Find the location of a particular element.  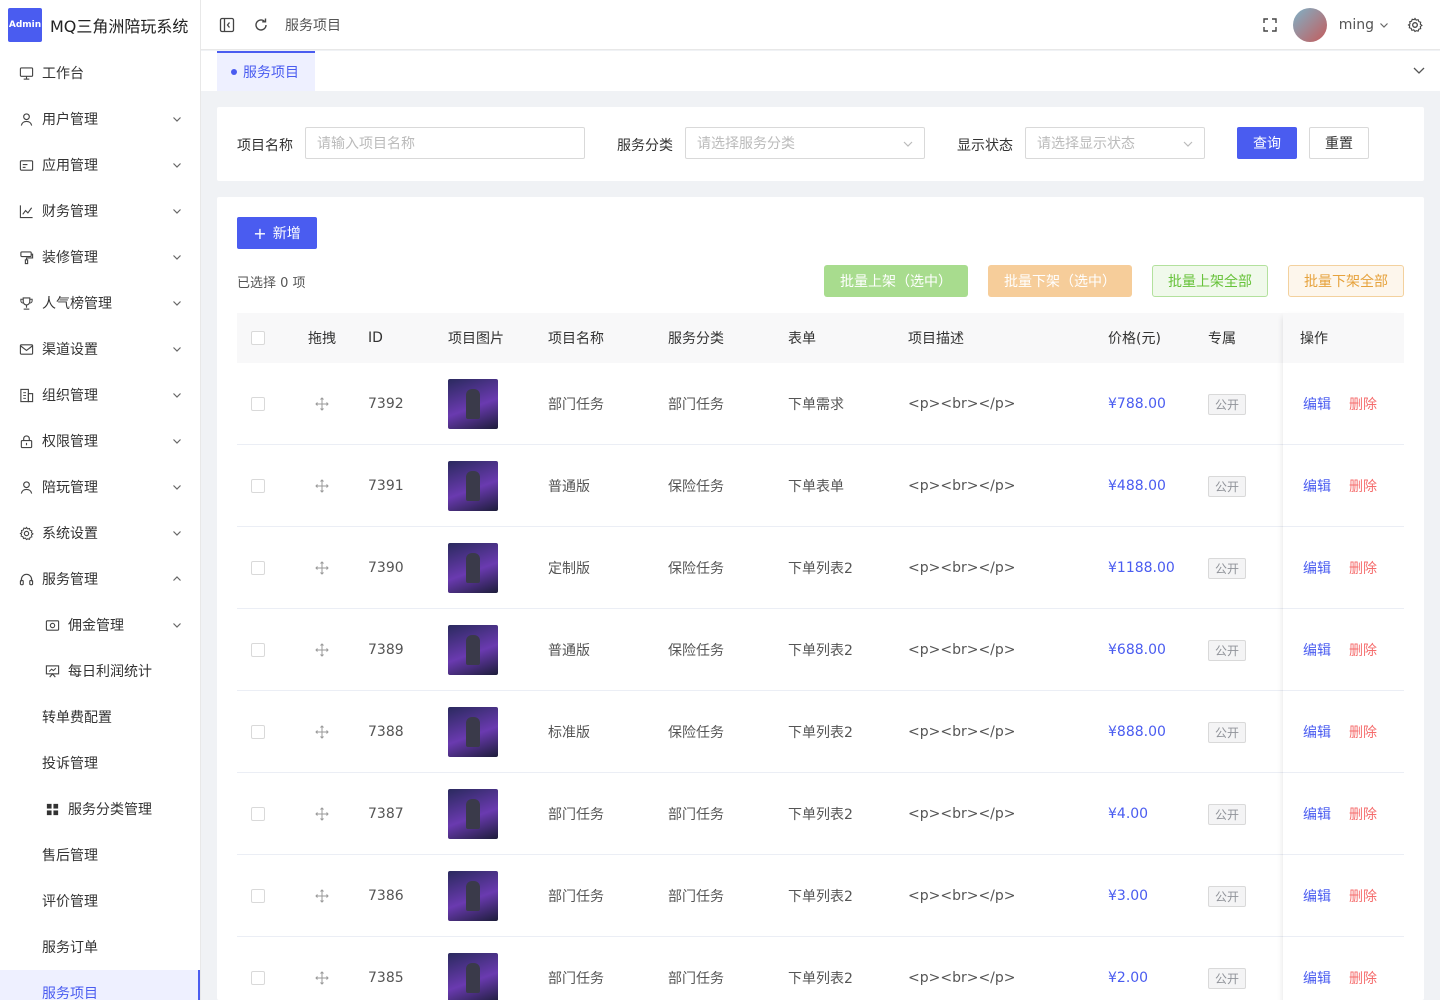

sidebar-item: 财务管理 is located at coordinates (100, 211).